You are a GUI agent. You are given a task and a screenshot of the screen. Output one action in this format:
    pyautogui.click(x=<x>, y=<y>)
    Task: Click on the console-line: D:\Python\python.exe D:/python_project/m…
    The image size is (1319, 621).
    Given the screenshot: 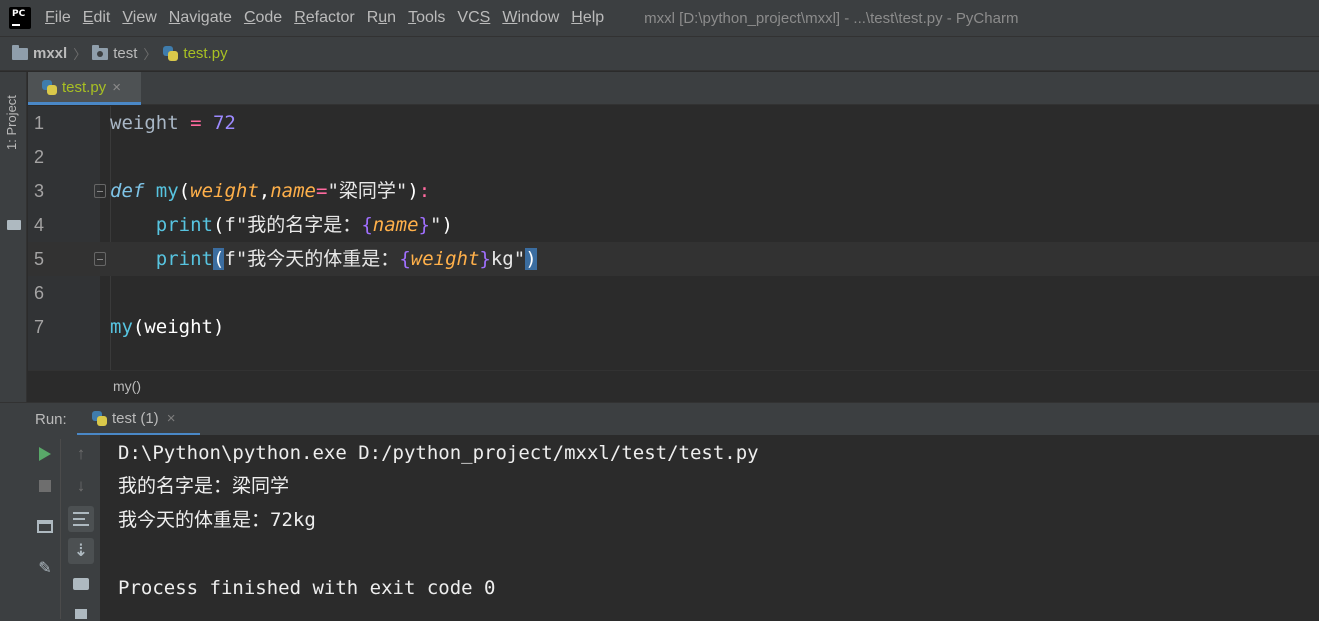 What is the action you would take?
    pyautogui.click(x=438, y=453)
    